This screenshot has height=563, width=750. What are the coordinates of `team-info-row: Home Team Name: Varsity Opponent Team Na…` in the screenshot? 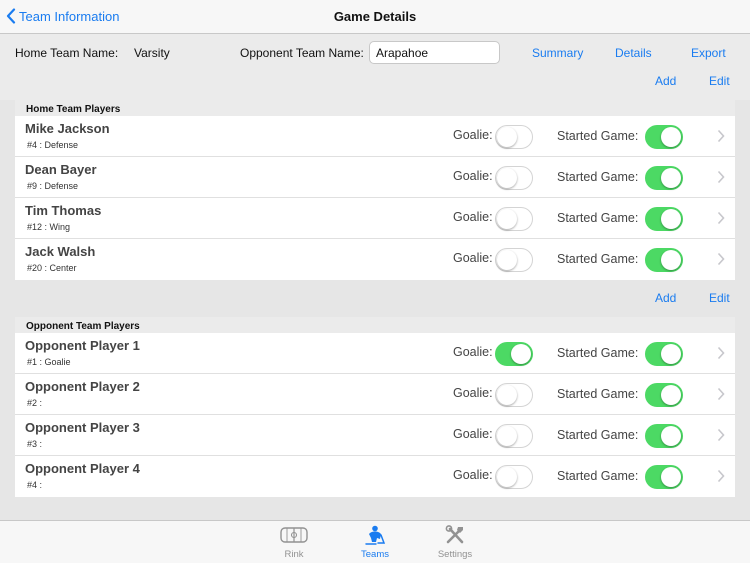 It's located at (375, 67).